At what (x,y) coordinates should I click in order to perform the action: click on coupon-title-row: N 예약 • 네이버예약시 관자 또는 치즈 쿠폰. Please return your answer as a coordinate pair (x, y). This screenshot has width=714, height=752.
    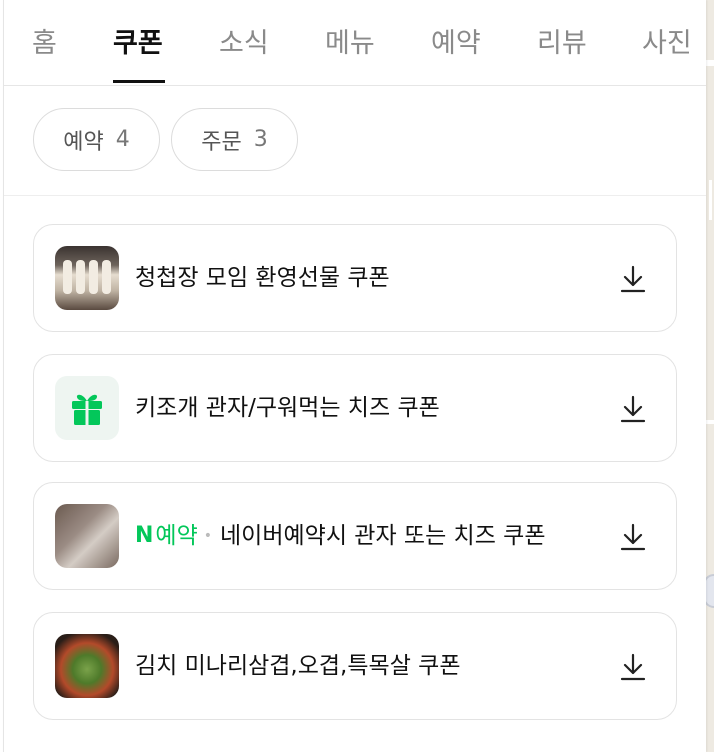
    Looking at the image, I should click on (340, 536).